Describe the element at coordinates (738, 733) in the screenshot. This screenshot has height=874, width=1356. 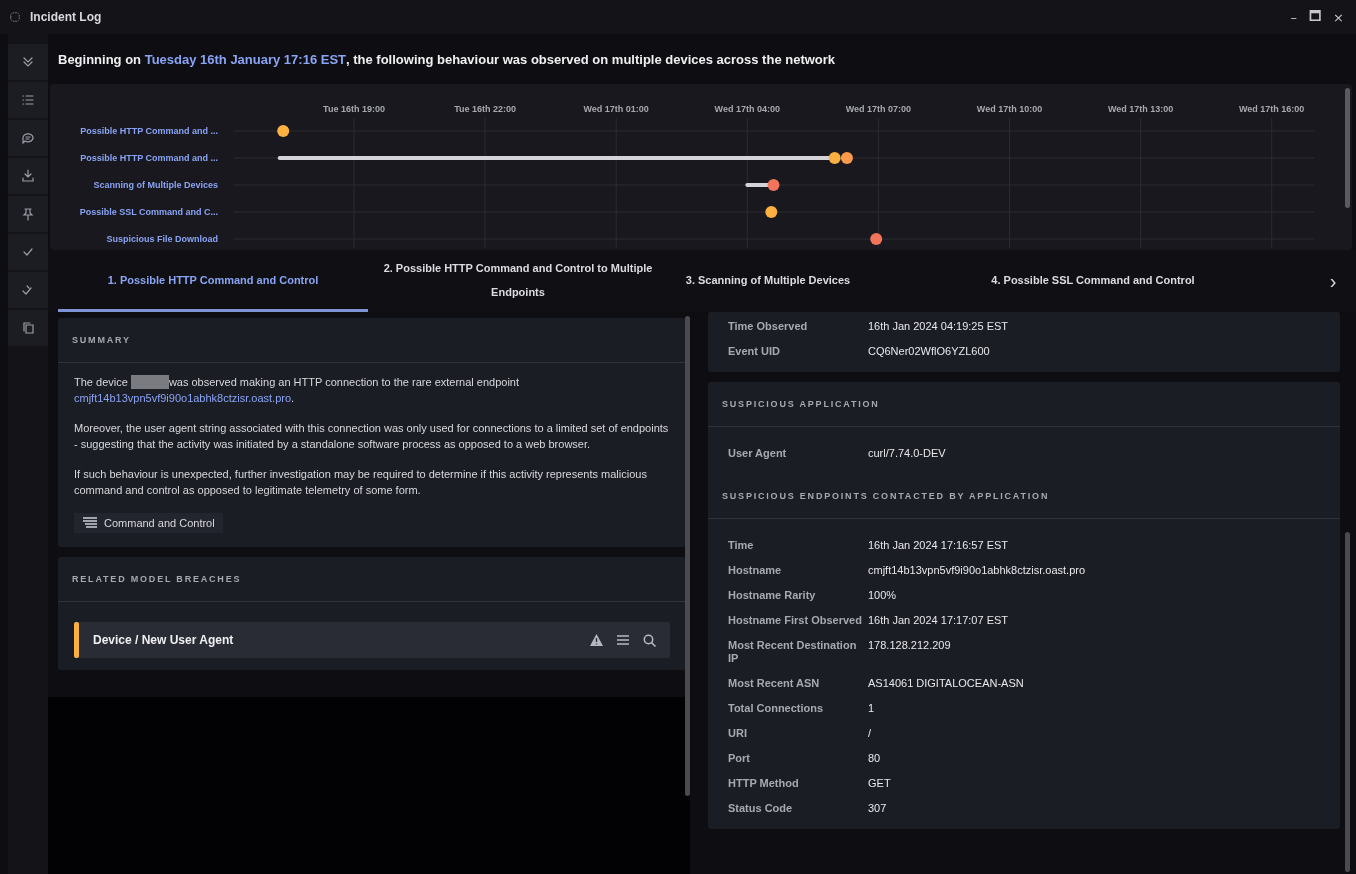
I see `field-label: URI` at that location.